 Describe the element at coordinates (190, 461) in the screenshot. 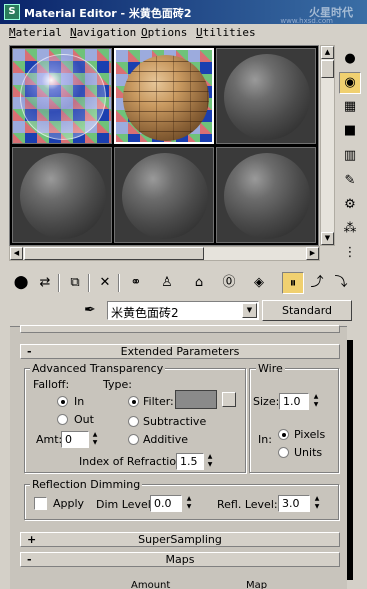

I see `ior-field: 1.5` at that location.